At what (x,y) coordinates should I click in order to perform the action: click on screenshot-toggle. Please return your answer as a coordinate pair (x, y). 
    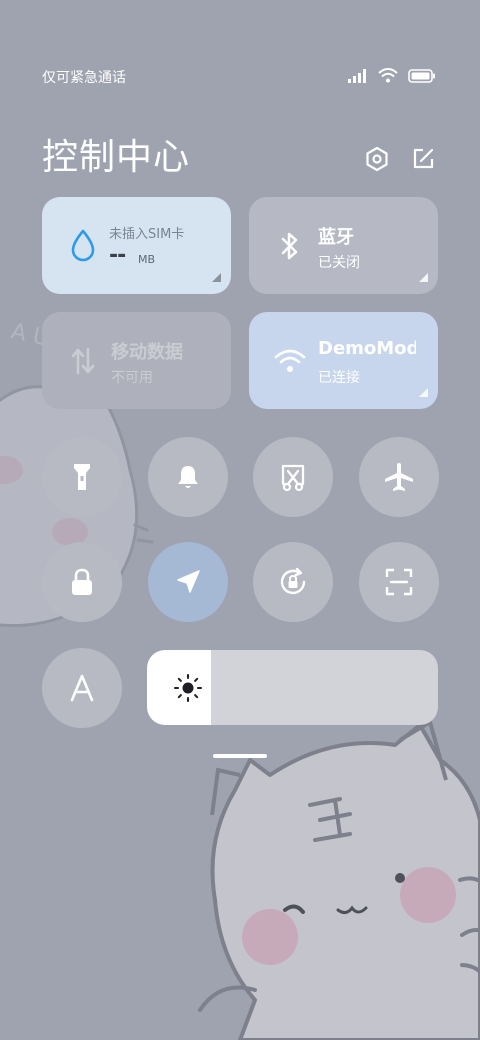
    Looking at the image, I should click on (293, 477).